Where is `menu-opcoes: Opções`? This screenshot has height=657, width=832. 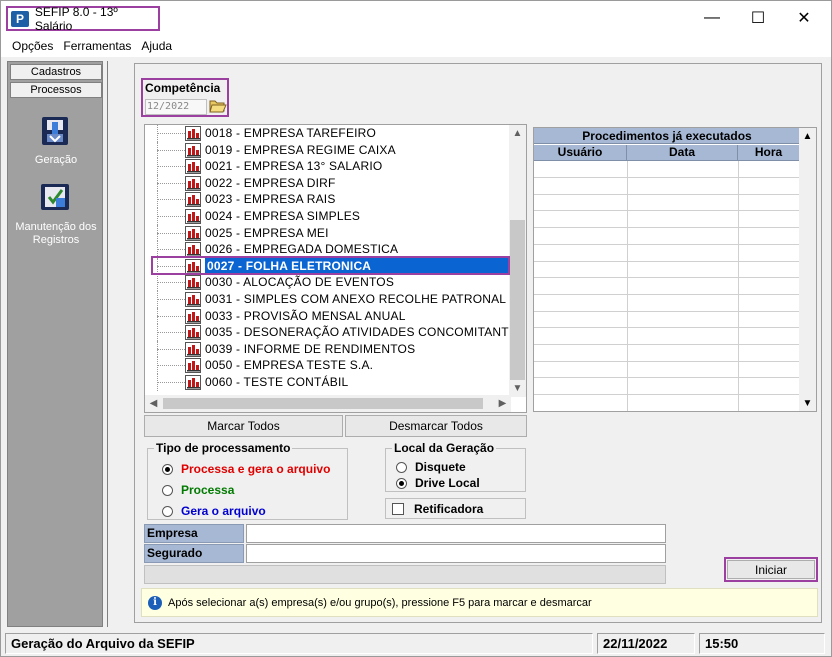
menu-opcoes: Opções is located at coordinates (32, 46).